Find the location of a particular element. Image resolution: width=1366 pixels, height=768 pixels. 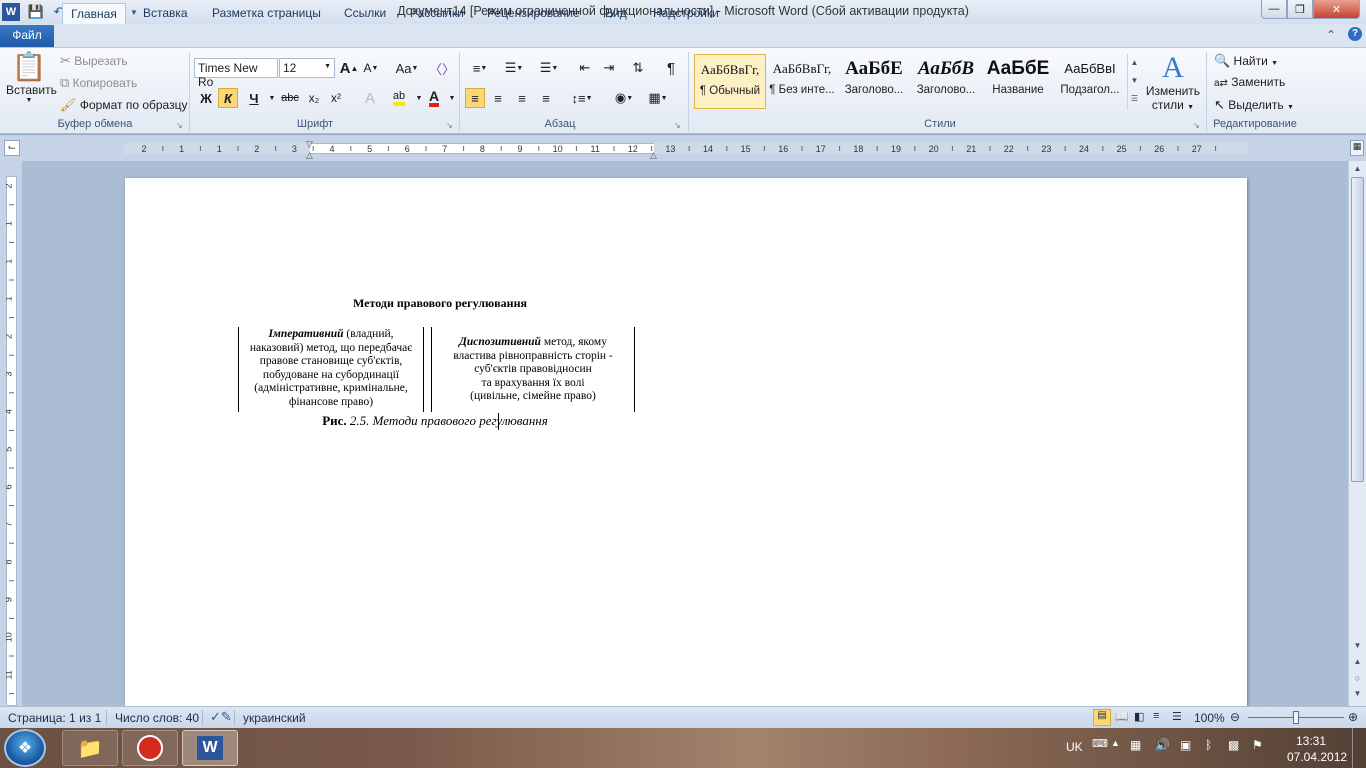

show-hidden-icons-icon: ▲ is located at coordinates (1115, 743).